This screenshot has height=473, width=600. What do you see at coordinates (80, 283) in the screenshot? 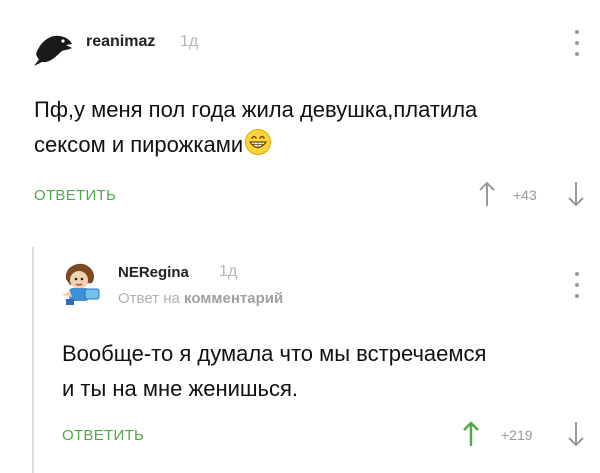
I see `cartoon-girl-avatar` at bounding box center [80, 283].